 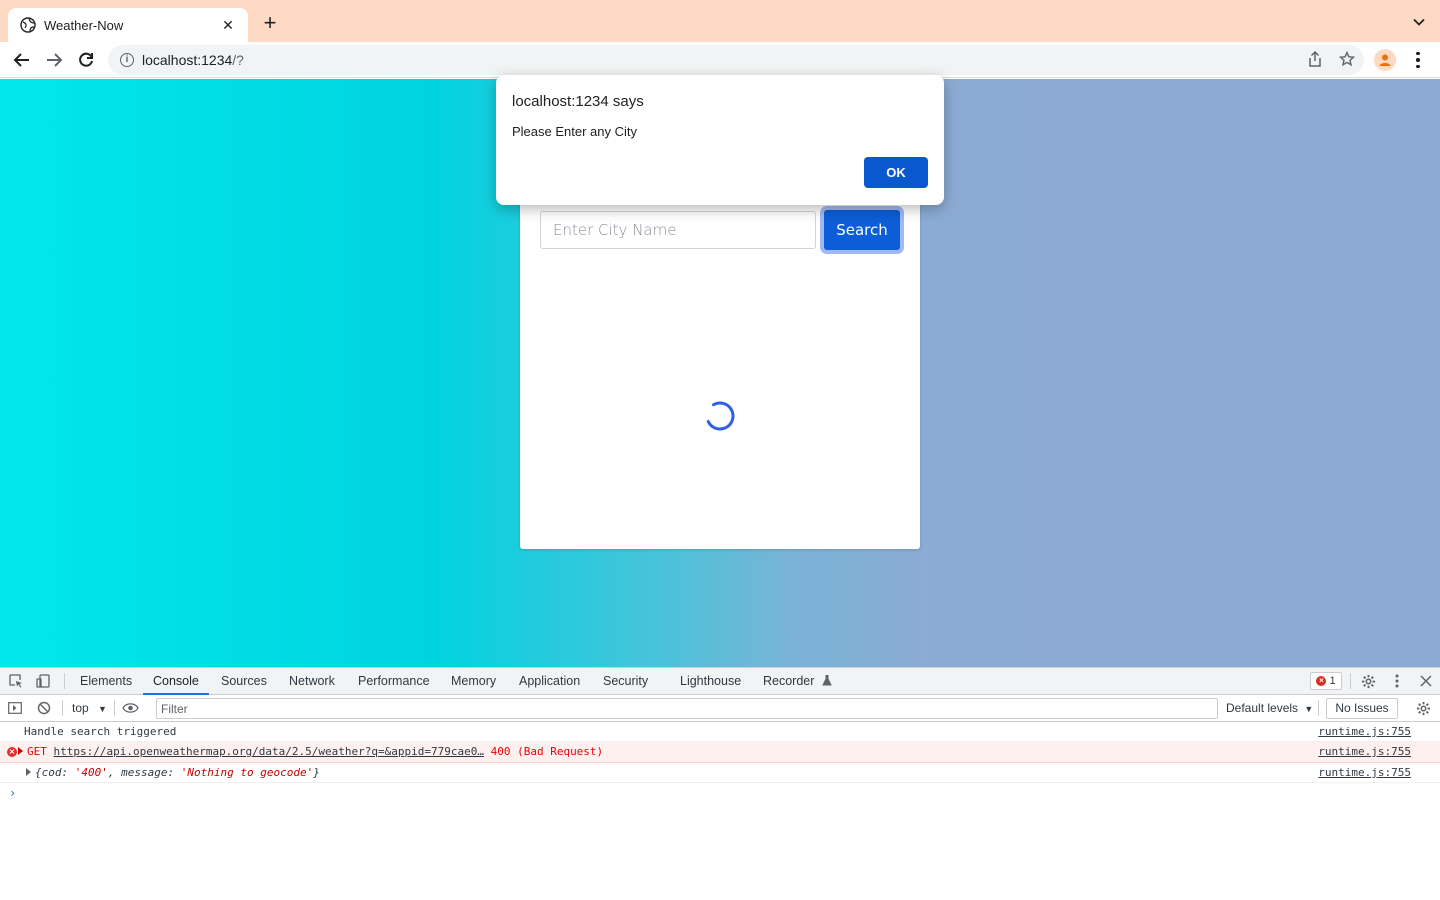 I want to click on expand-triangle-icon, so click(x=20, y=751).